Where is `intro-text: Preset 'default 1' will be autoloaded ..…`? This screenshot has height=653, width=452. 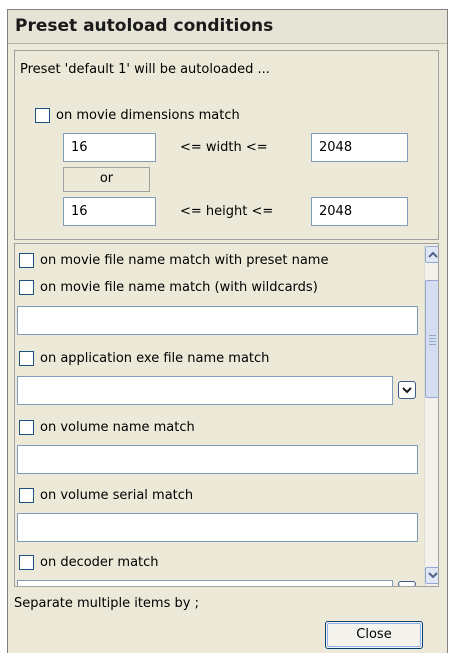 intro-text: Preset 'default 1' will be autoloaded ..… is located at coordinates (145, 69).